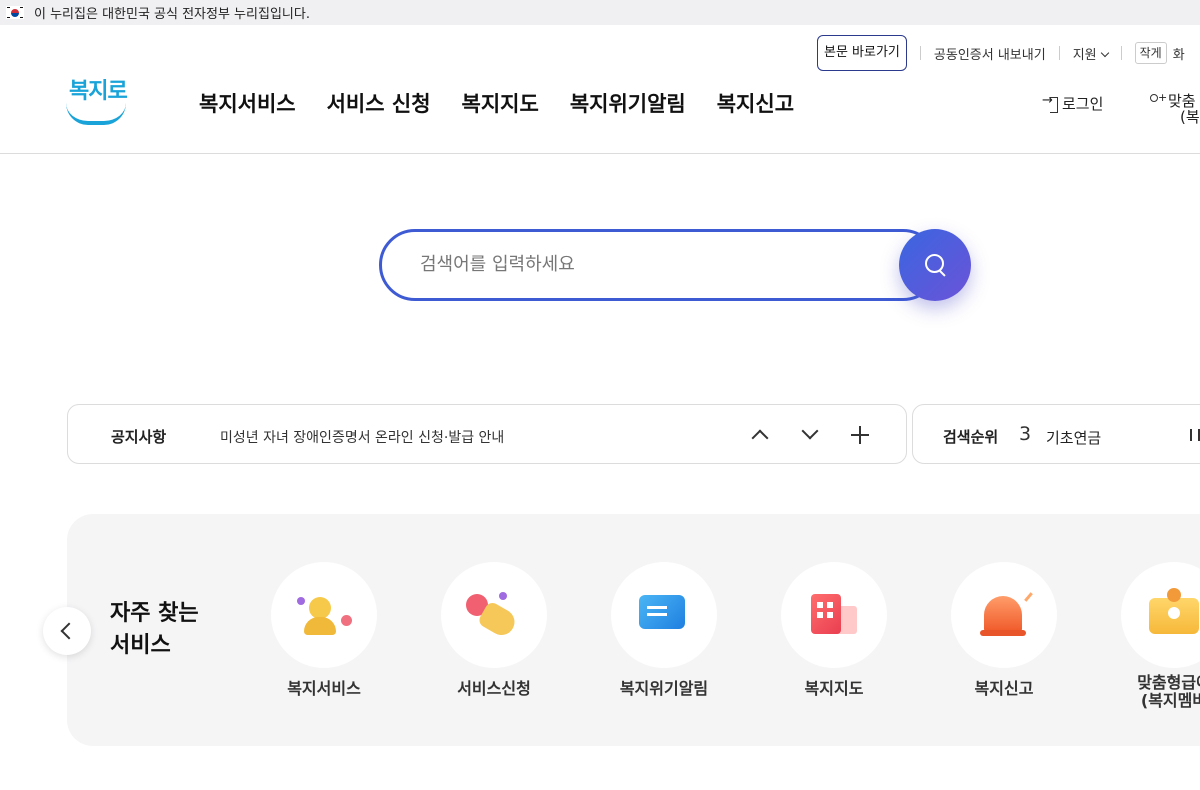 The height and width of the screenshot is (790, 1200). I want to click on pause-icon, so click(1195, 435).